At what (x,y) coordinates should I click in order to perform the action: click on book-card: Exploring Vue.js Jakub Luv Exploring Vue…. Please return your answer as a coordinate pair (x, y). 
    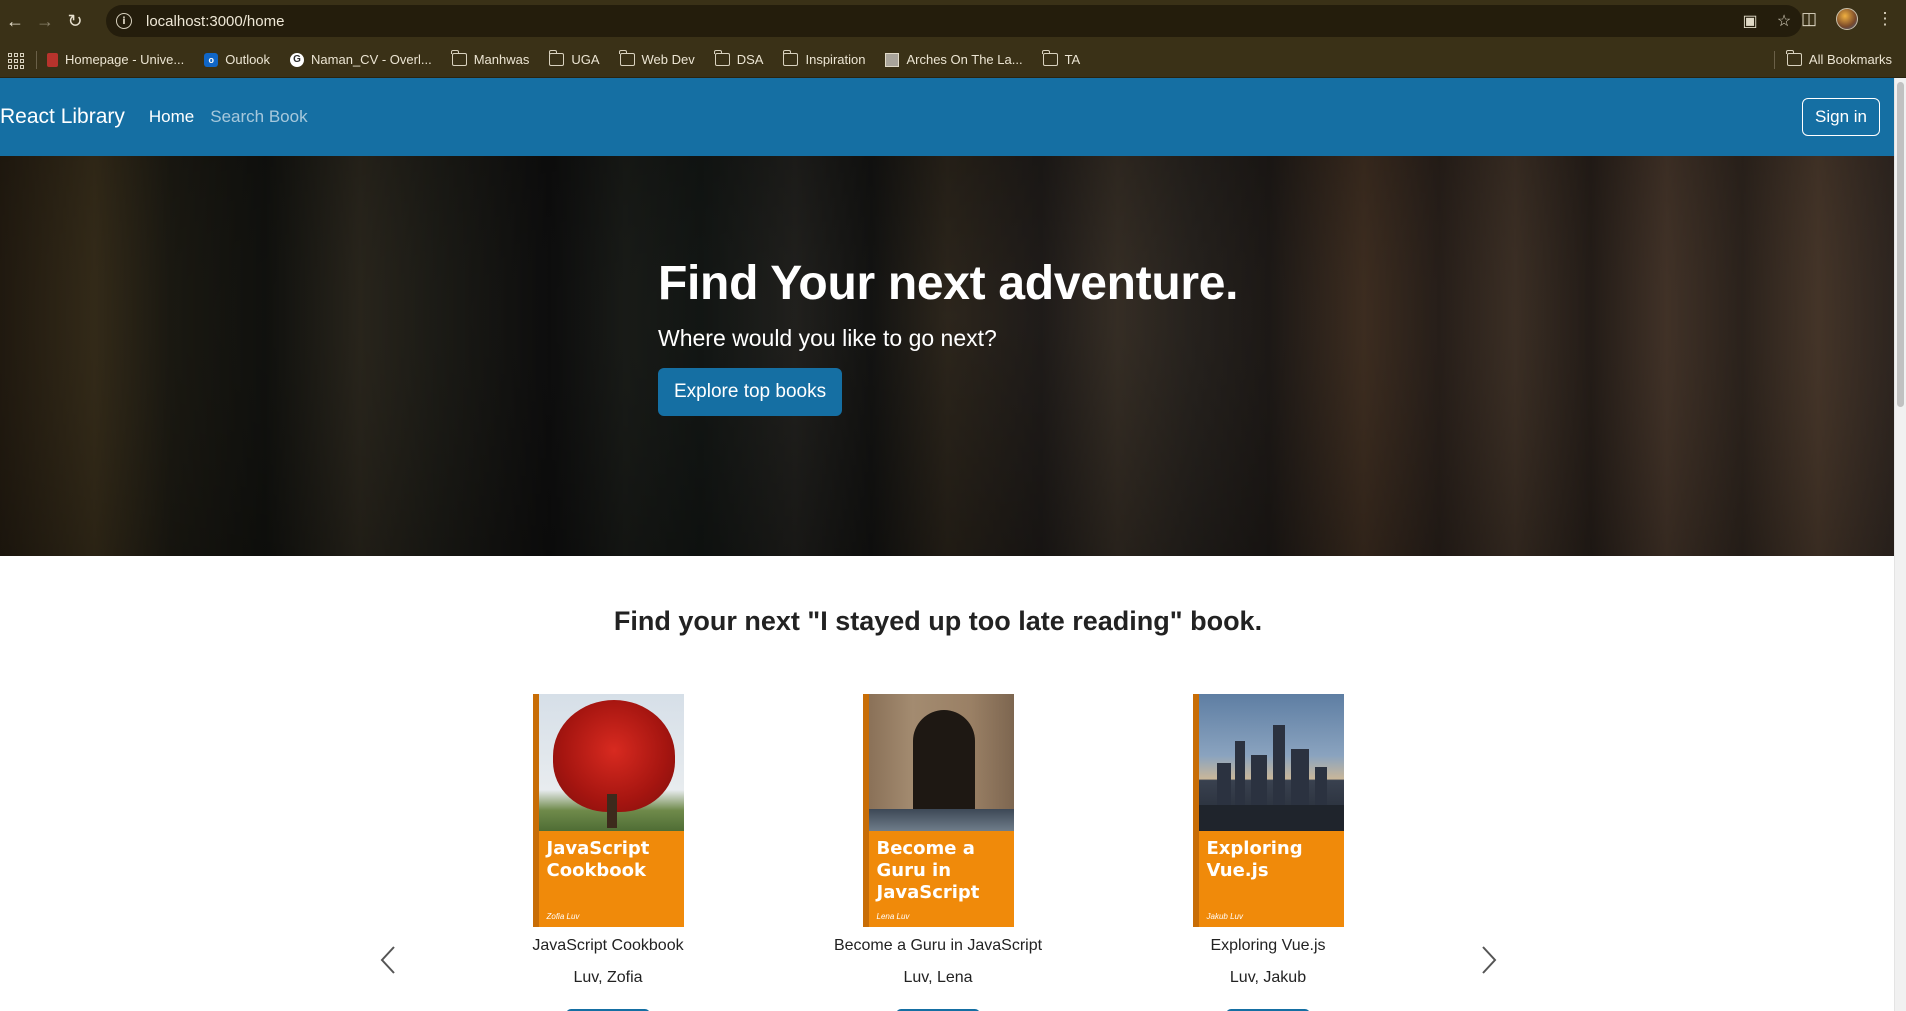
    Looking at the image, I should click on (1268, 852).